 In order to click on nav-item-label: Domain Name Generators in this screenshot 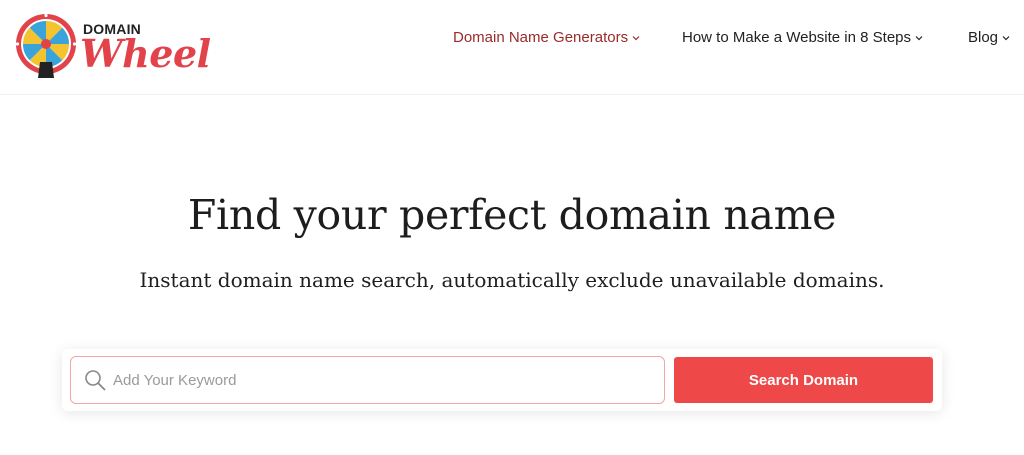, I will do `click(541, 37)`.